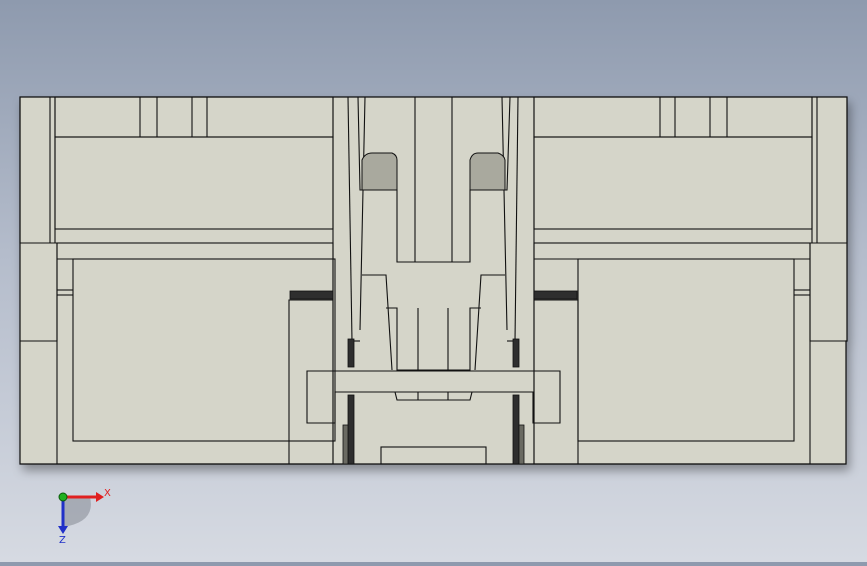  Describe the element at coordinates (62, 540) in the screenshot. I see `z-axis-label: Z` at that location.